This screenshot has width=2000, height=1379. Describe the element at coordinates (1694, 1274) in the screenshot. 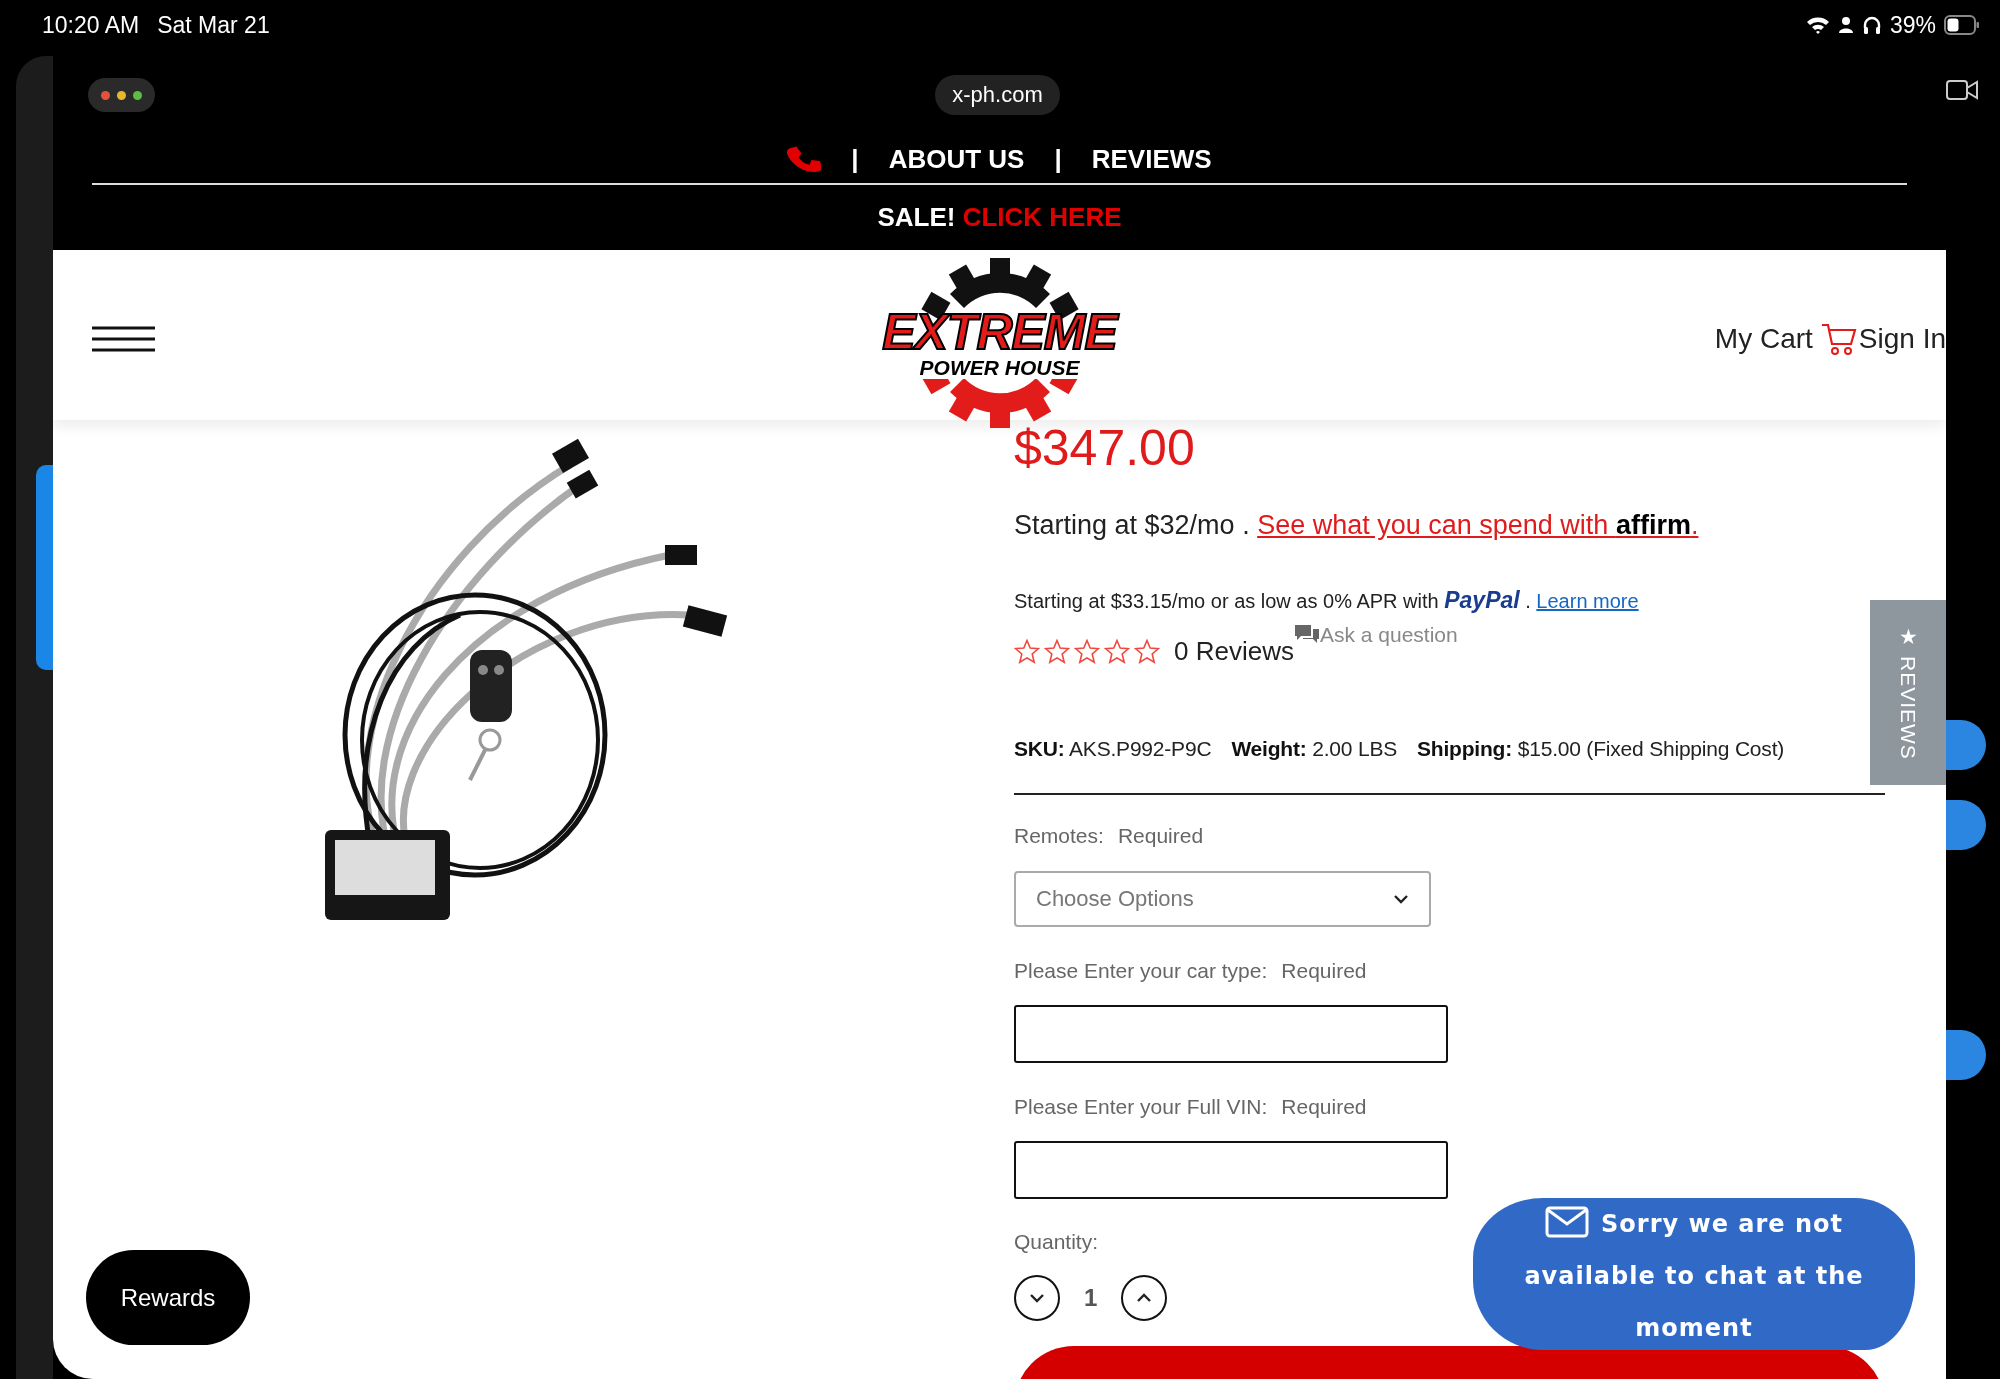

I see `chat-button: Sorry we are not available to chat at the moment` at that location.